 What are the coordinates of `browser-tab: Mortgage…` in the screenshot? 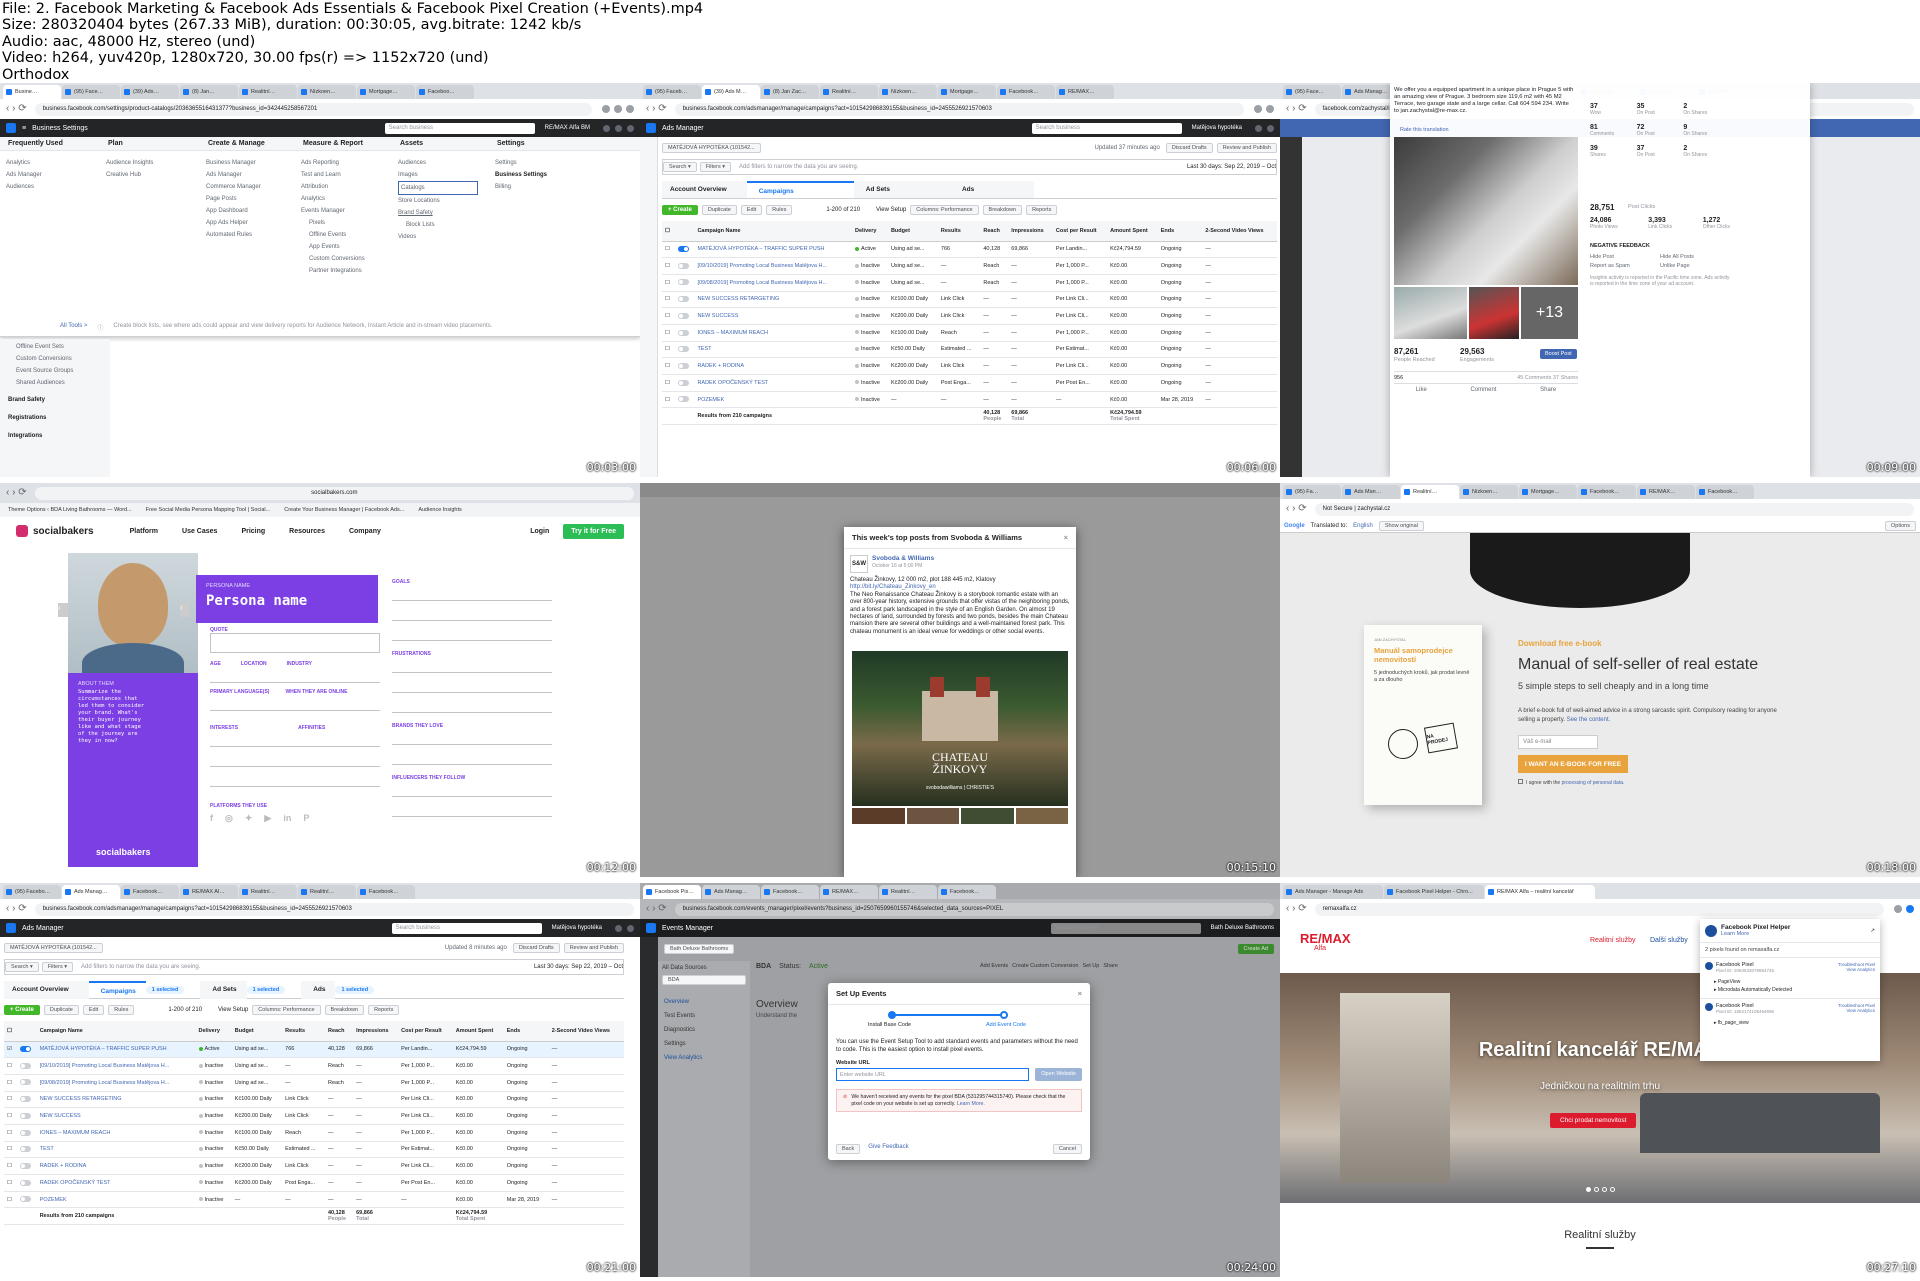 It's located at (1548, 492).